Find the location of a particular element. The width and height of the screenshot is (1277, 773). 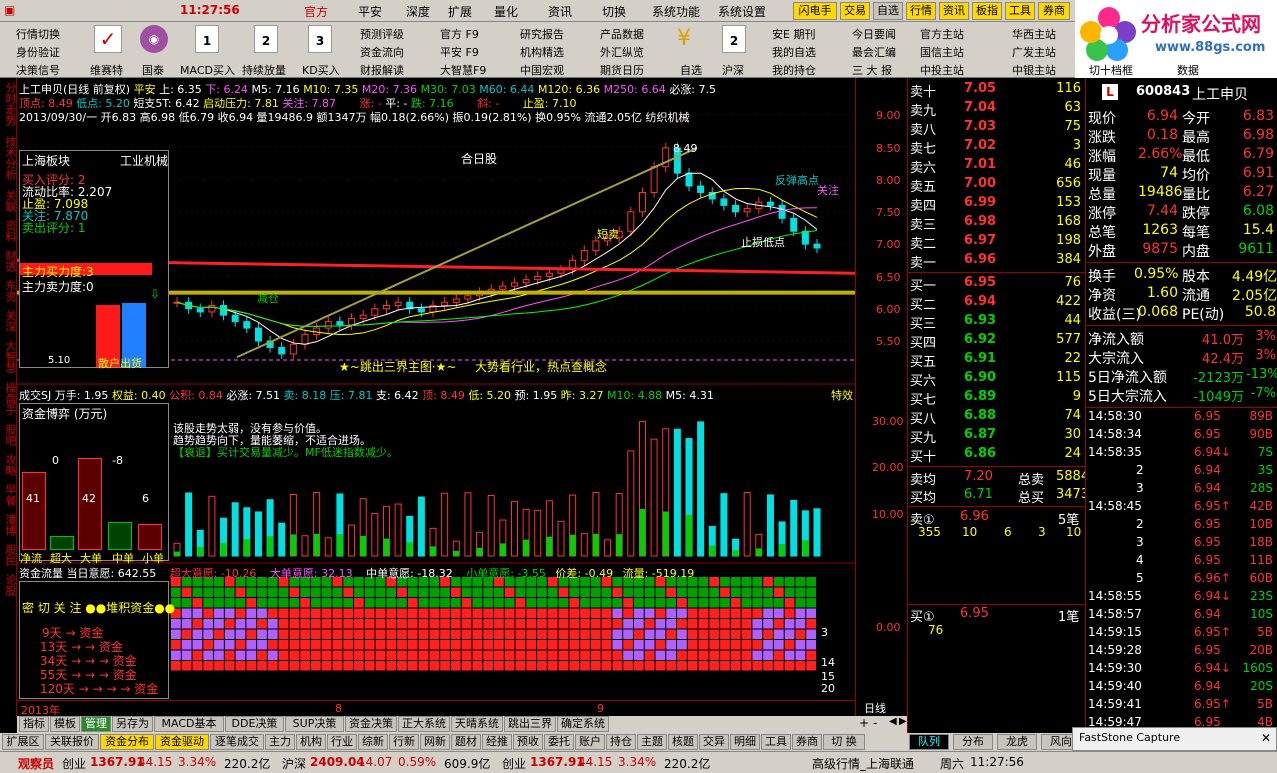

indicator-tab: 跳出三界 is located at coordinates (530, 724).